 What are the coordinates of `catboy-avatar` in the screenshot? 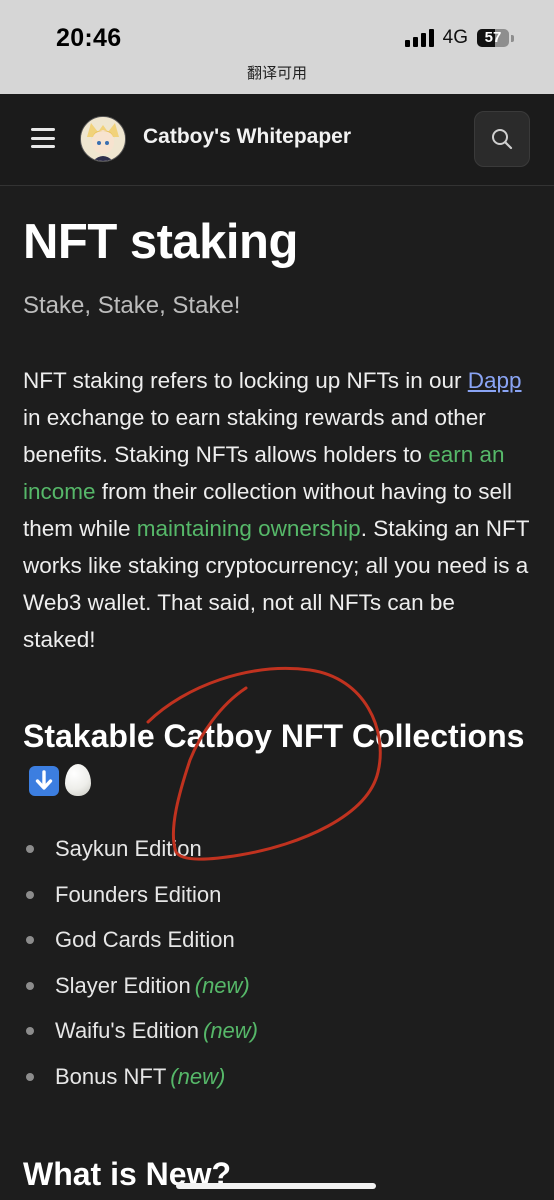 It's located at (103, 139).